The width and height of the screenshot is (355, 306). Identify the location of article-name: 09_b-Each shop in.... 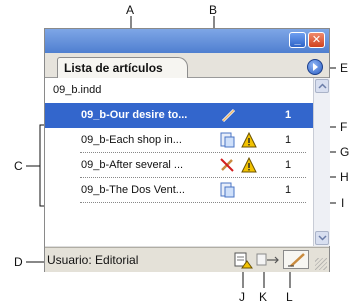
(131, 140).